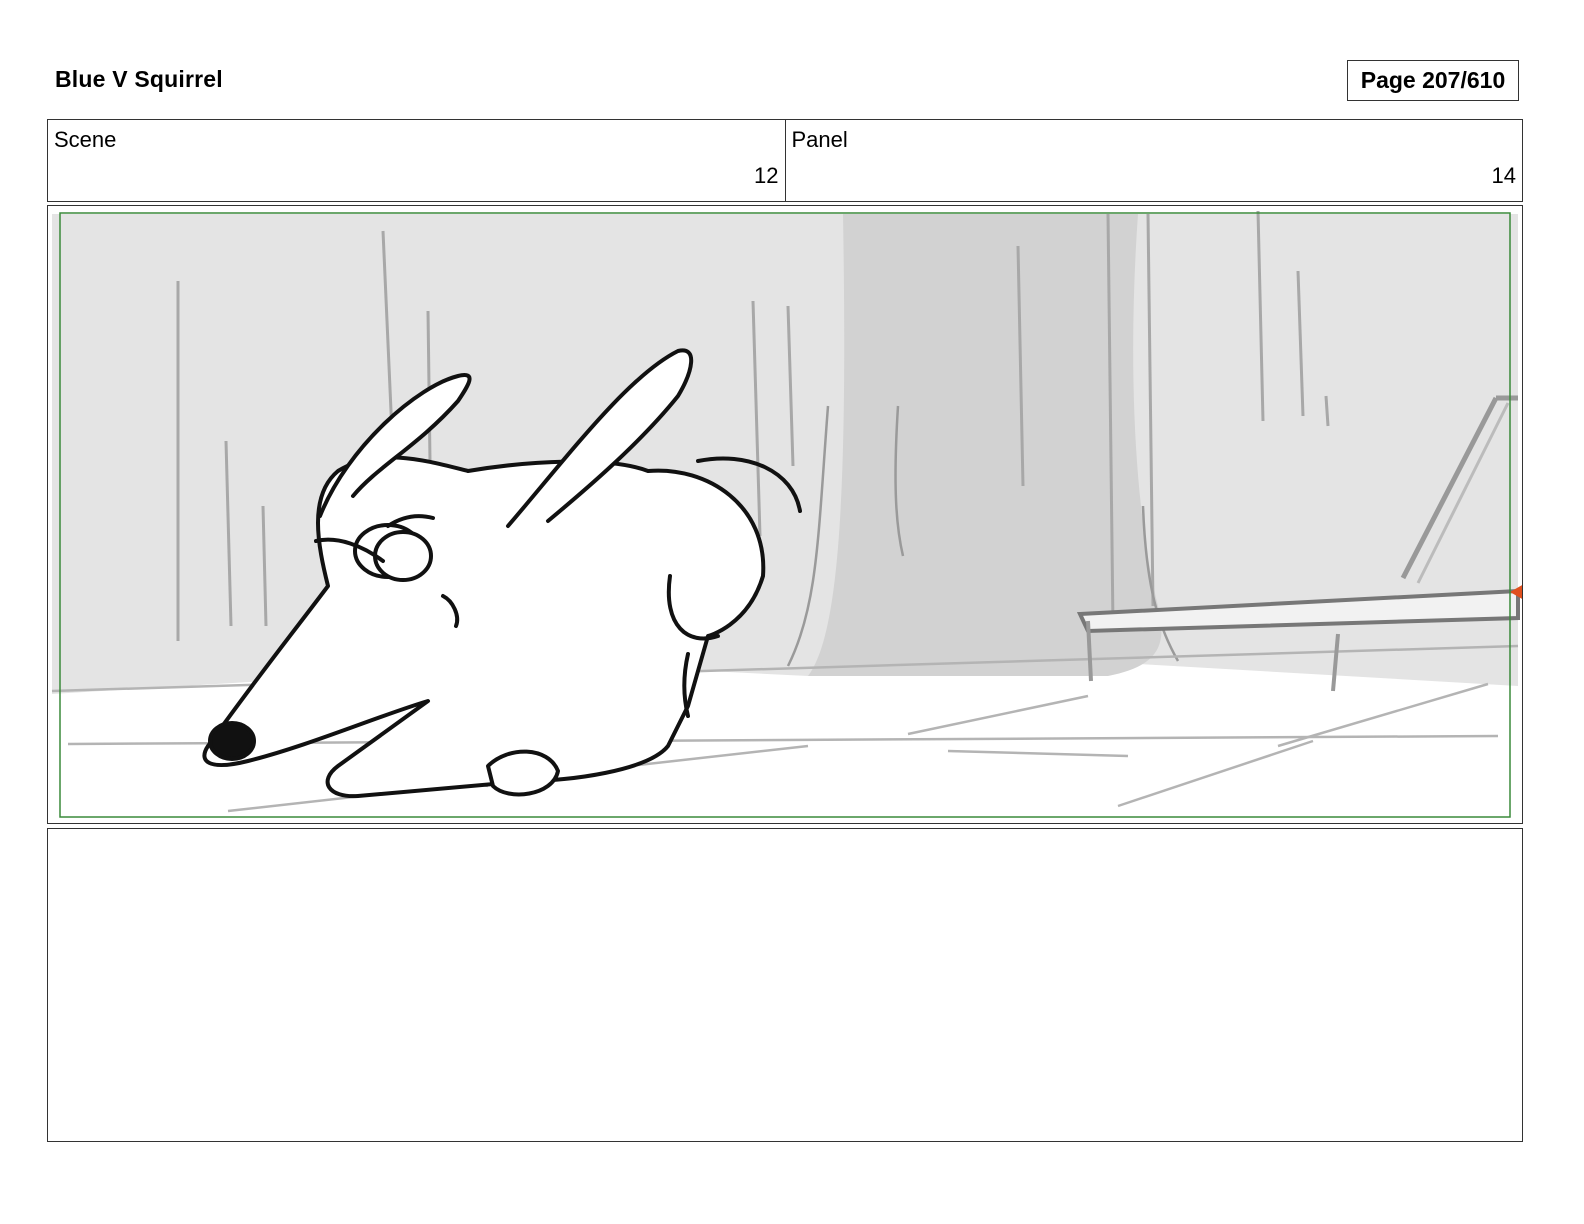  Describe the element at coordinates (85, 139) in the screenshot. I see `scene-label: Scene` at that location.